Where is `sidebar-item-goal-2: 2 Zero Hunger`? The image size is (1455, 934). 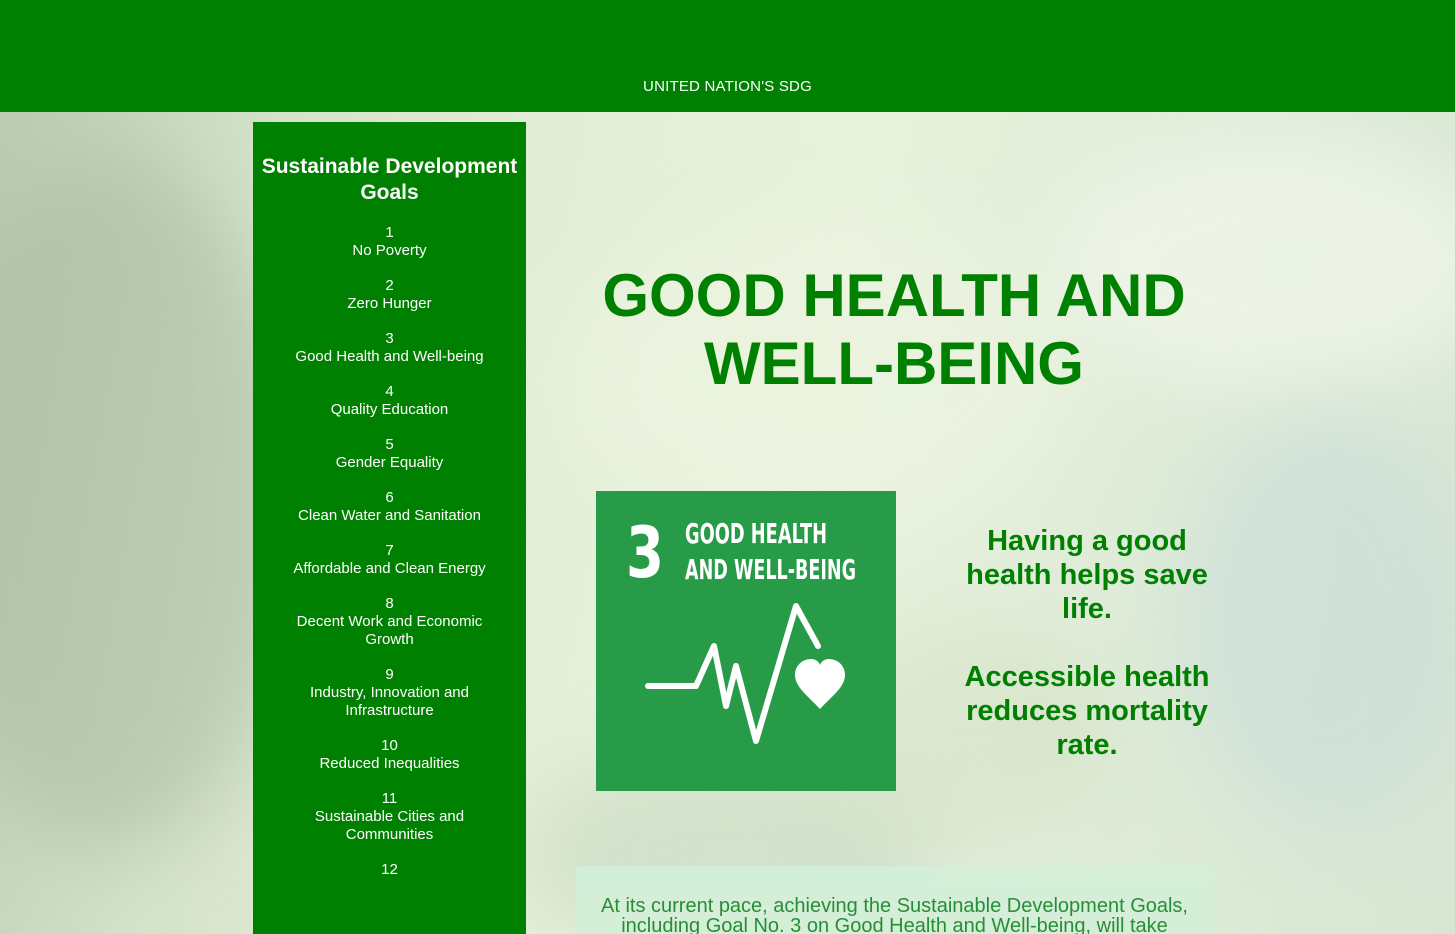 sidebar-item-goal-2: 2 Zero Hunger is located at coordinates (389, 295).